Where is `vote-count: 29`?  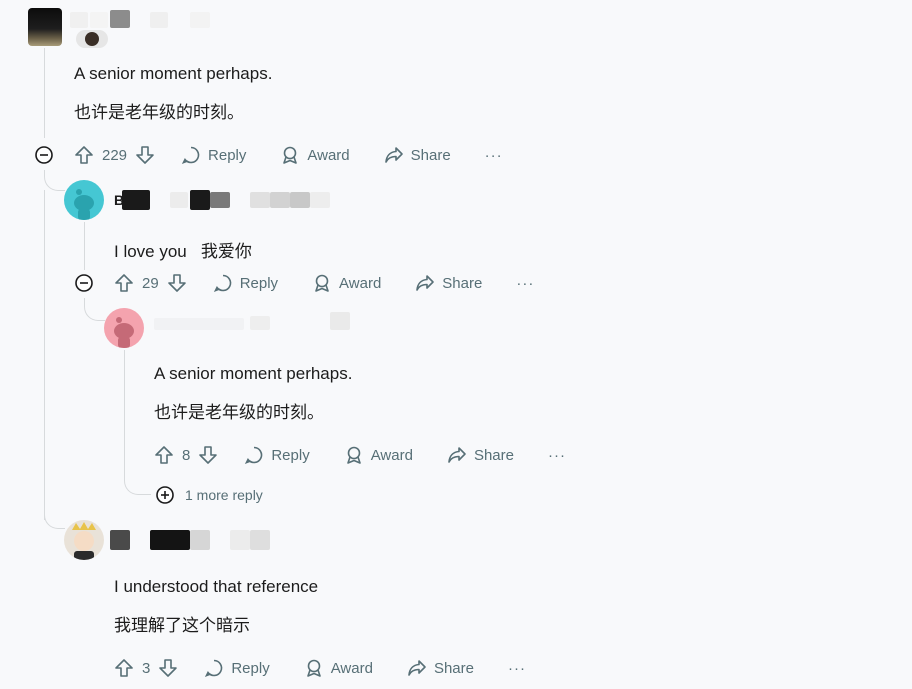
vote-count: 29 is located at coordinates (150, 283).